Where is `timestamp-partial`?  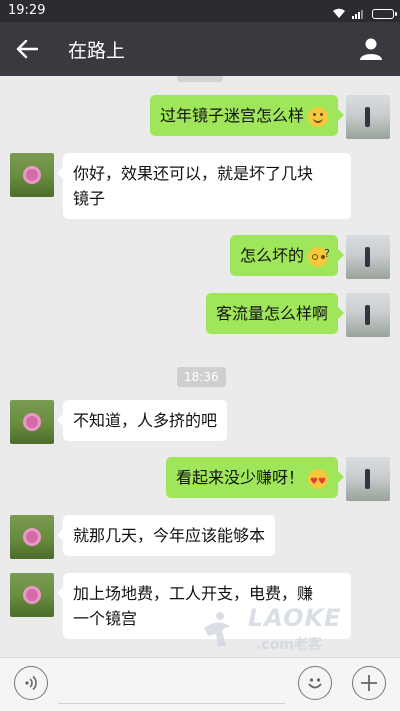
timestamp-partial is located at coordinates (200, 79).